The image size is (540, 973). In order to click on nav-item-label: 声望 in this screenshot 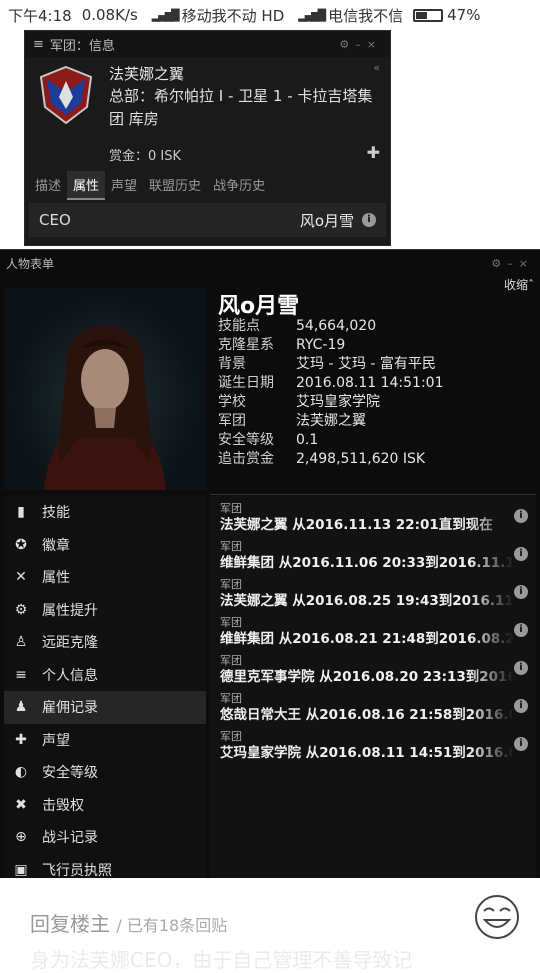, I will do `click(56, 740)`.